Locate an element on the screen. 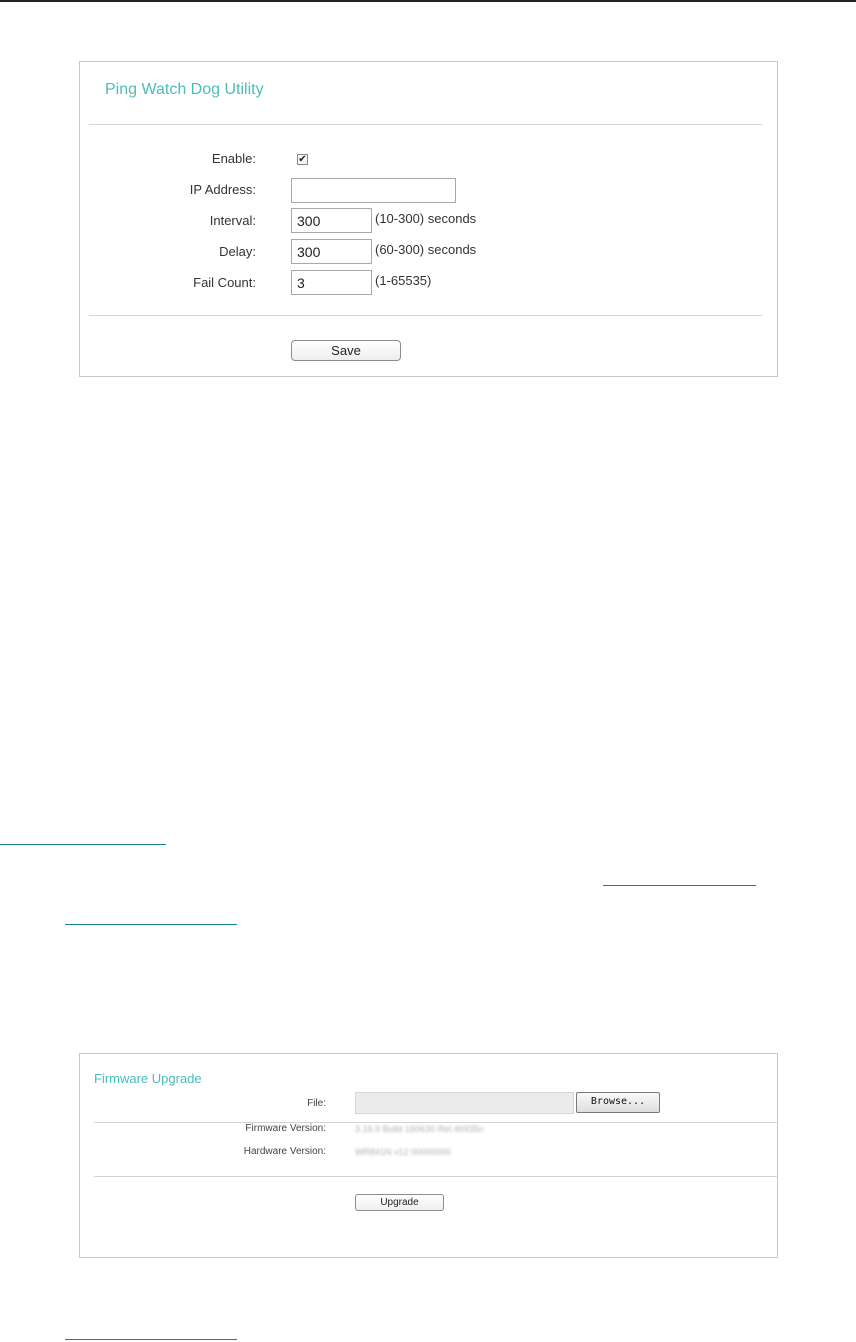 The width and height of the screenshot is (856, 1342). upgrade-button: Upgrade is located at coordinates (399, 1202).